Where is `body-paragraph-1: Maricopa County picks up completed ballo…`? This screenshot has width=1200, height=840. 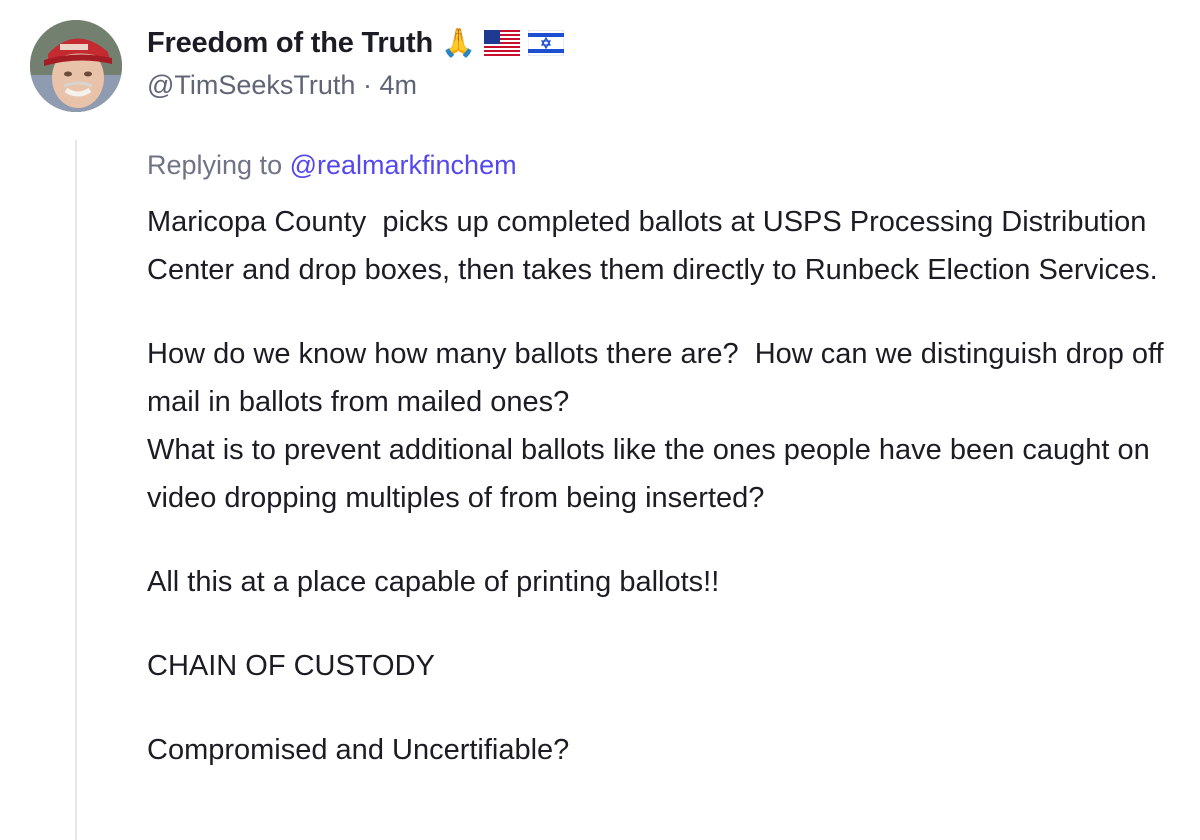
body-paragraph-1: Maricopa County picks up completed ballo… is located at coordinates (652, 246).